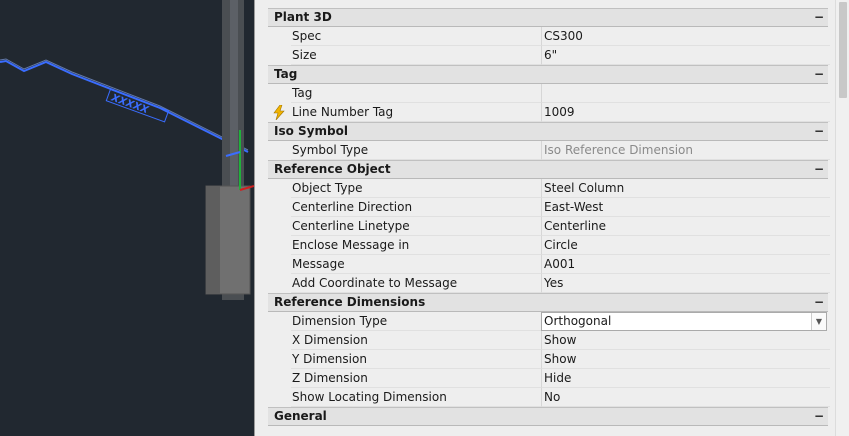 Image resolution: width=849 pixels, height=436 pixels. I want to click on dimension-type-dropdown: Orthogonal ▼, so click(684, 321).